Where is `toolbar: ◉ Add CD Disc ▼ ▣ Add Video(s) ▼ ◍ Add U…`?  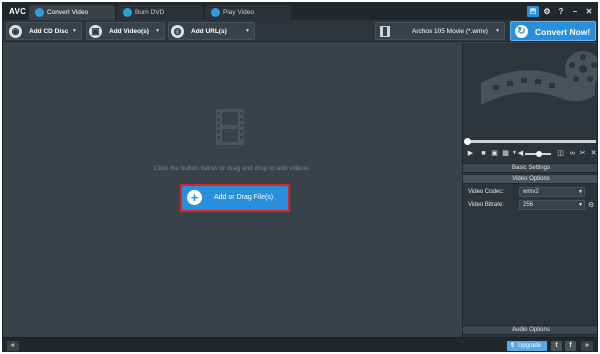
toolbar: ◉ Add CD Disc ▼ ▣ Add Video(s) ▼ ◍ Add U… is located at coordinates (300, 31).